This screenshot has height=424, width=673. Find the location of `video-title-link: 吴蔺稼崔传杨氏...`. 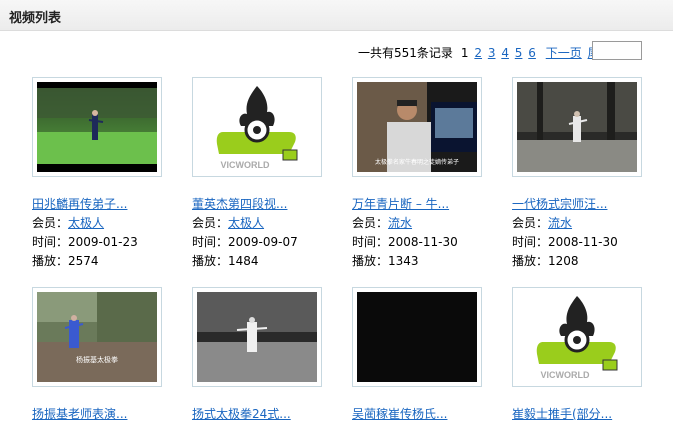

video-title-link: 吴蔺稼崔传杨氏... is located at coordinates (437, 414).